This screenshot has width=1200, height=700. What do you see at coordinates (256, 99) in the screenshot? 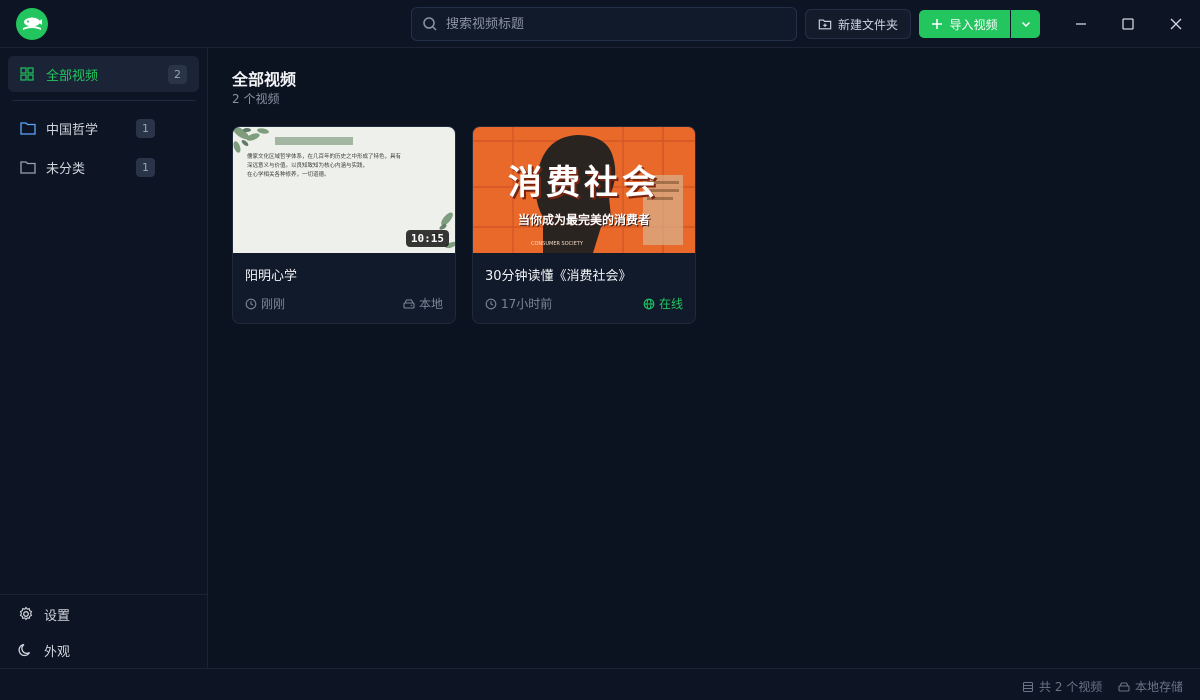
I see `video-count: 2 个视频` at bounding box center [256, 99].